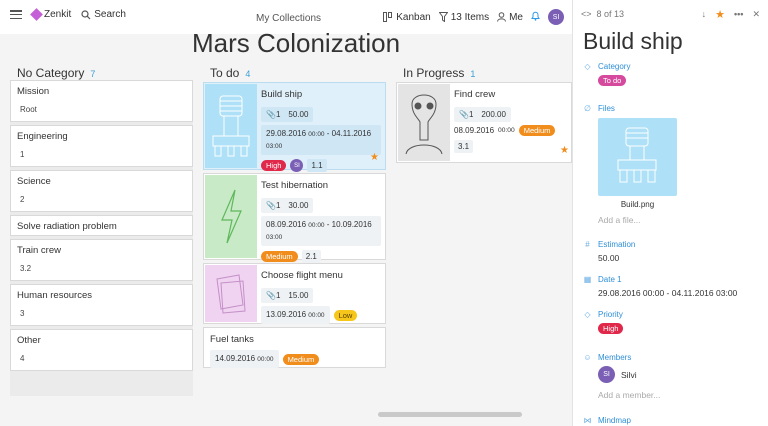  What do you see at coordinates (470, 17) in the screenshot?
I see `filter-label: 13 Items` at bounding box center [470, 17].